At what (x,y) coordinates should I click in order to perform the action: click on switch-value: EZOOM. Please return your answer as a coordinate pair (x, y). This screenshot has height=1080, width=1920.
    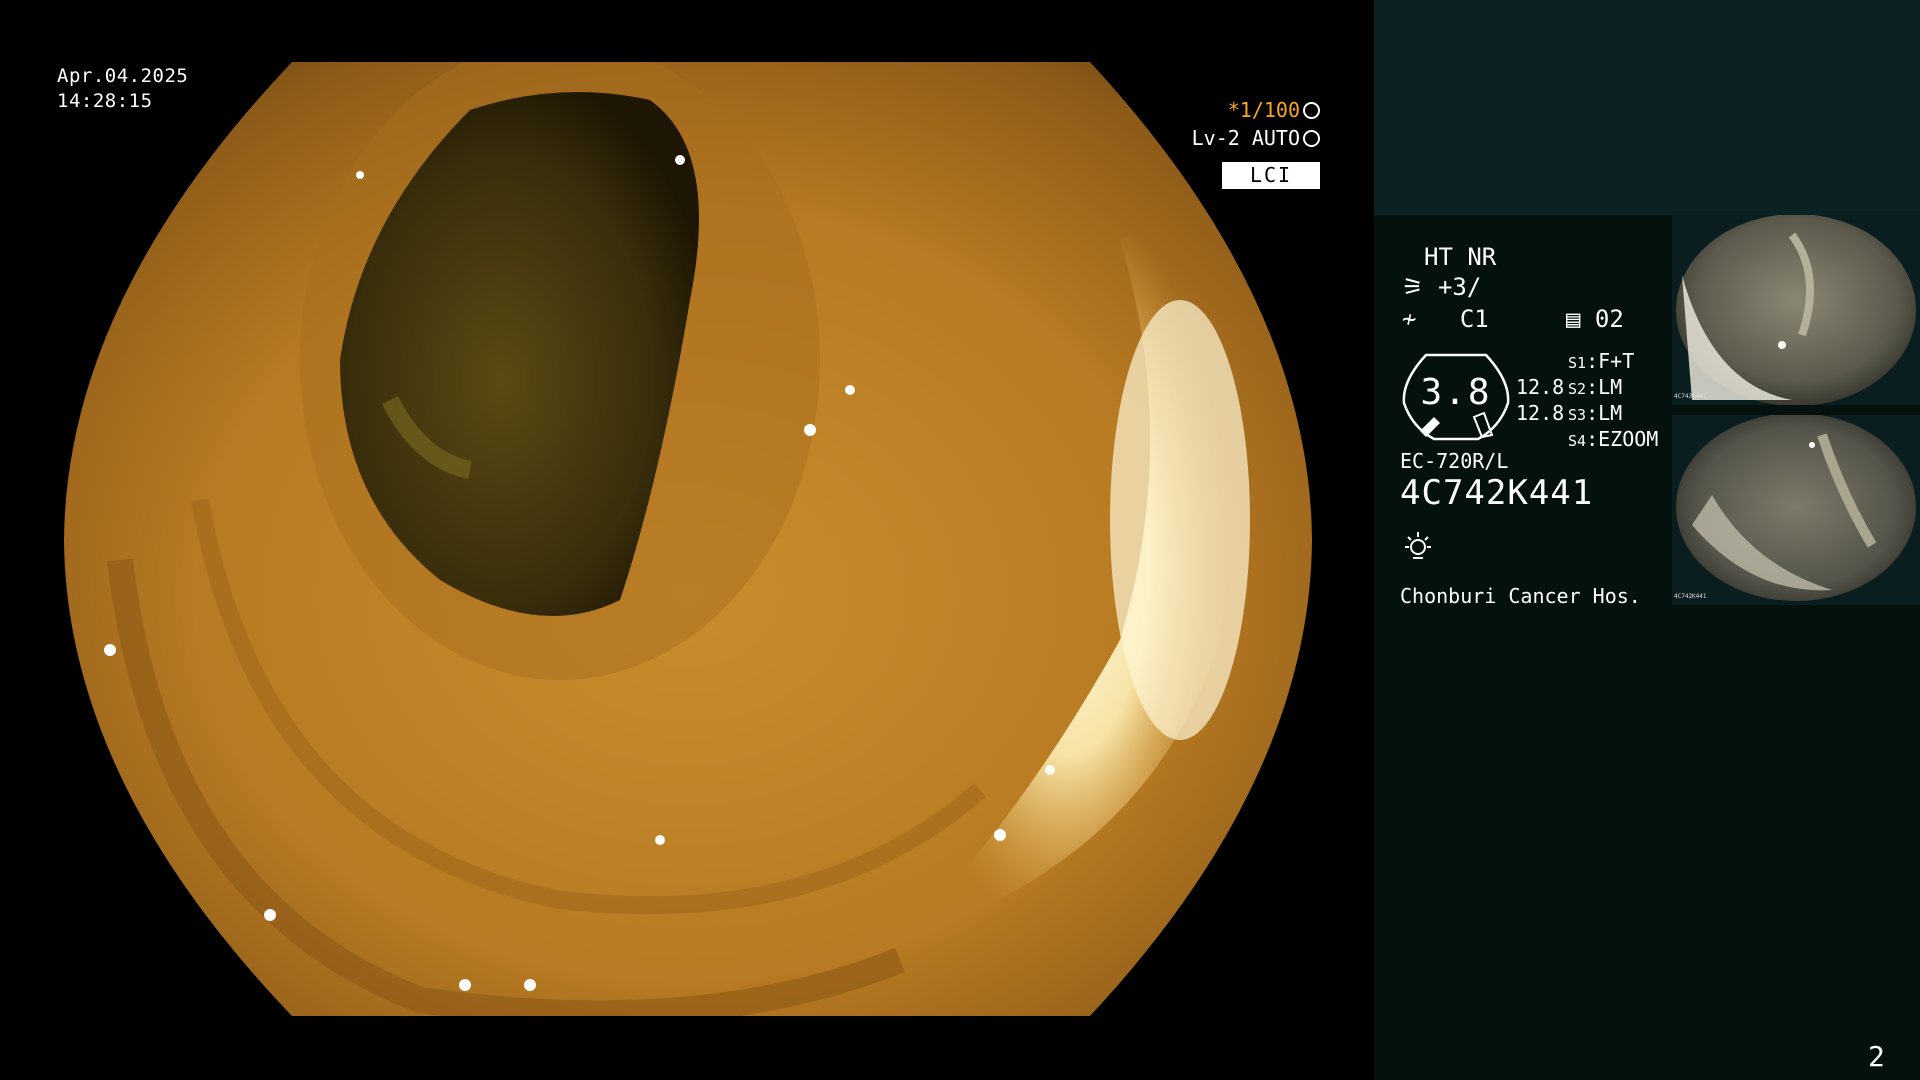
    Looking at the image, I should click on (1628, 439).